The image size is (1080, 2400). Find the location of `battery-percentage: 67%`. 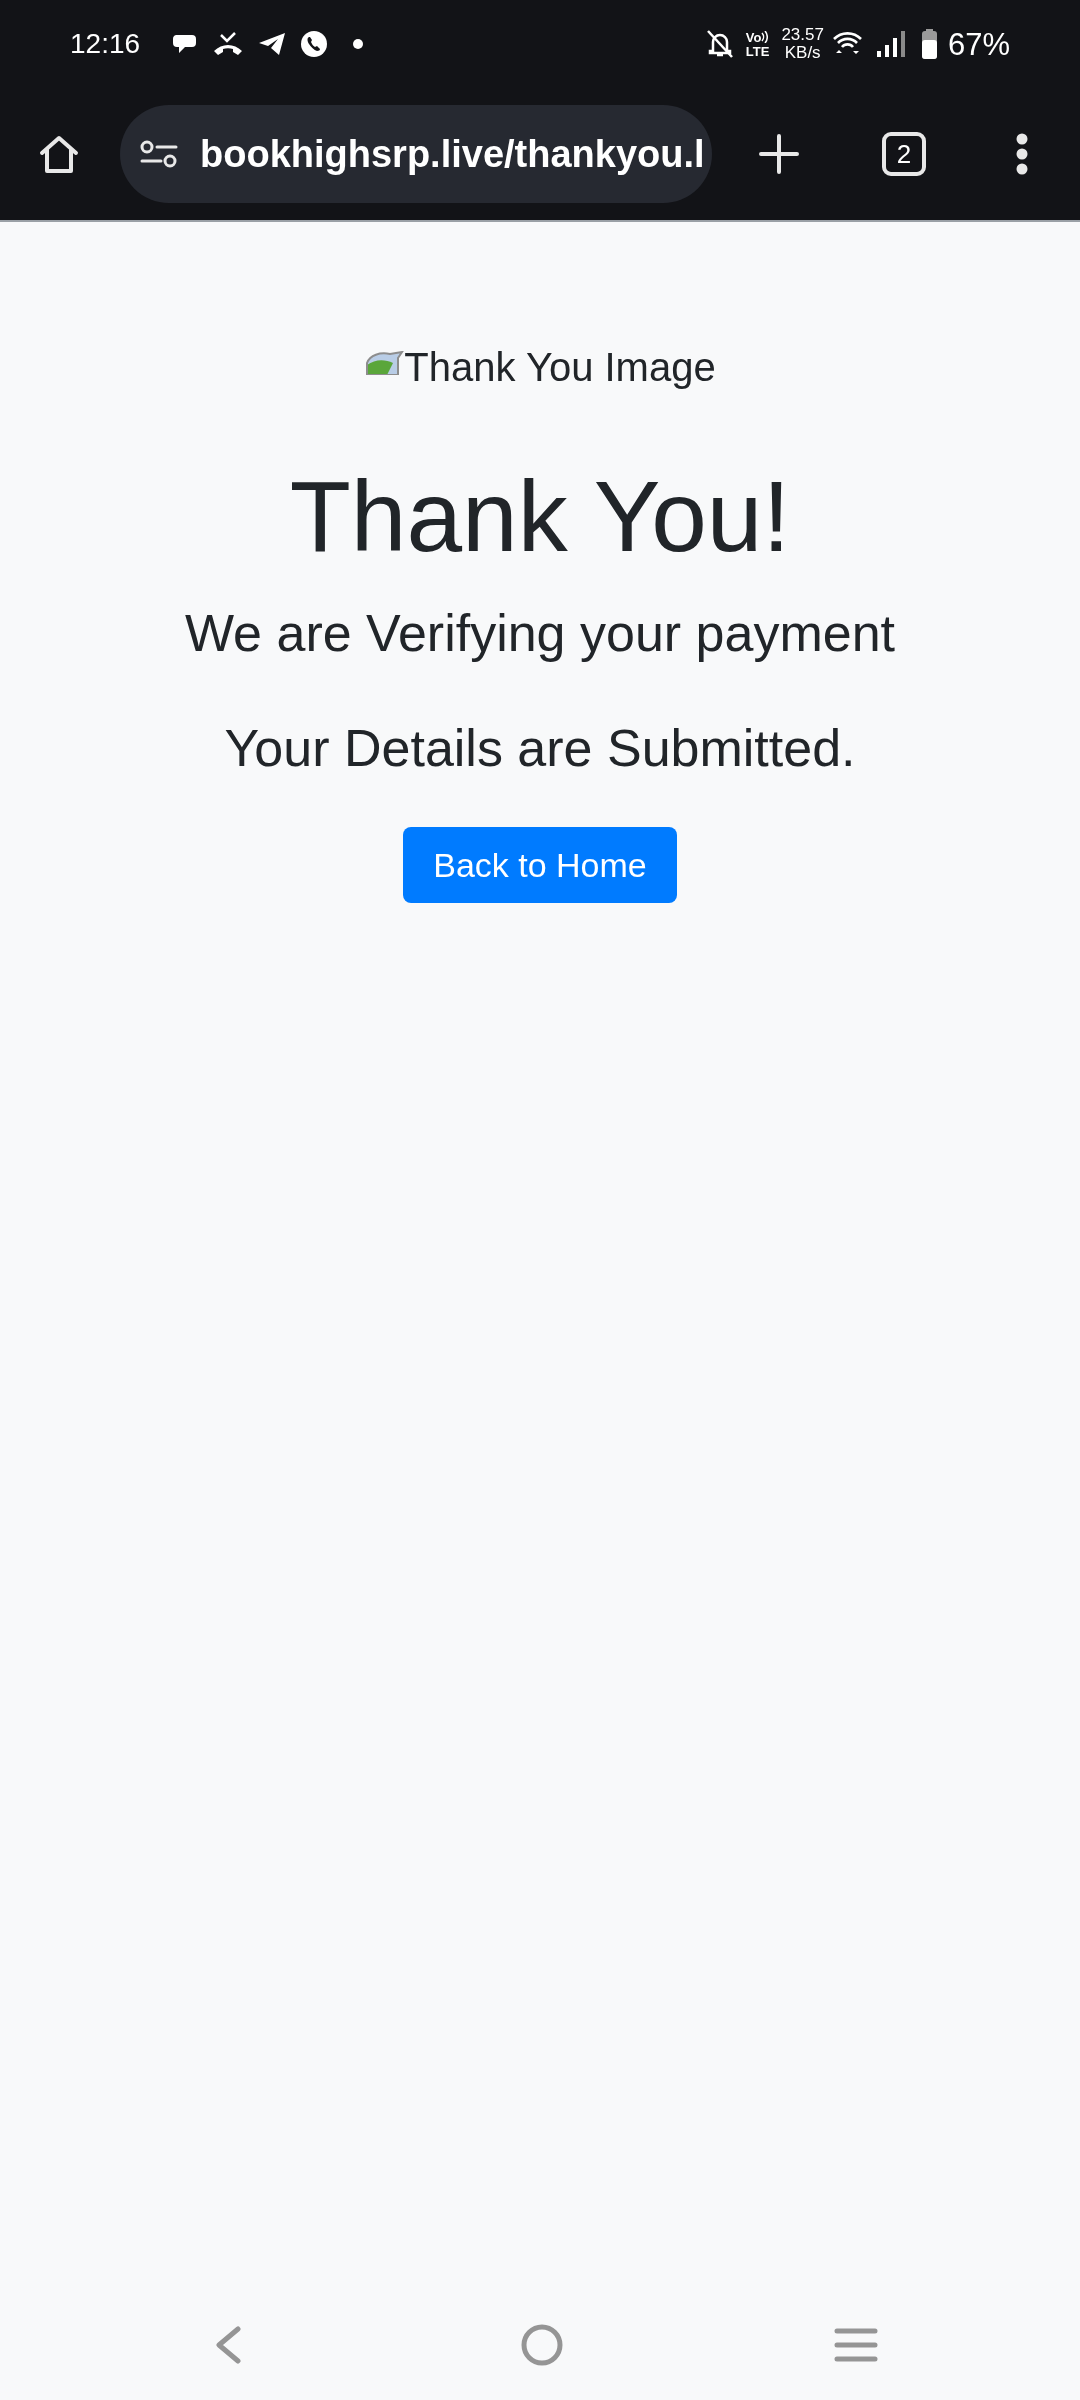

battery-percentage: 67% is located at coordinates (978, 44).